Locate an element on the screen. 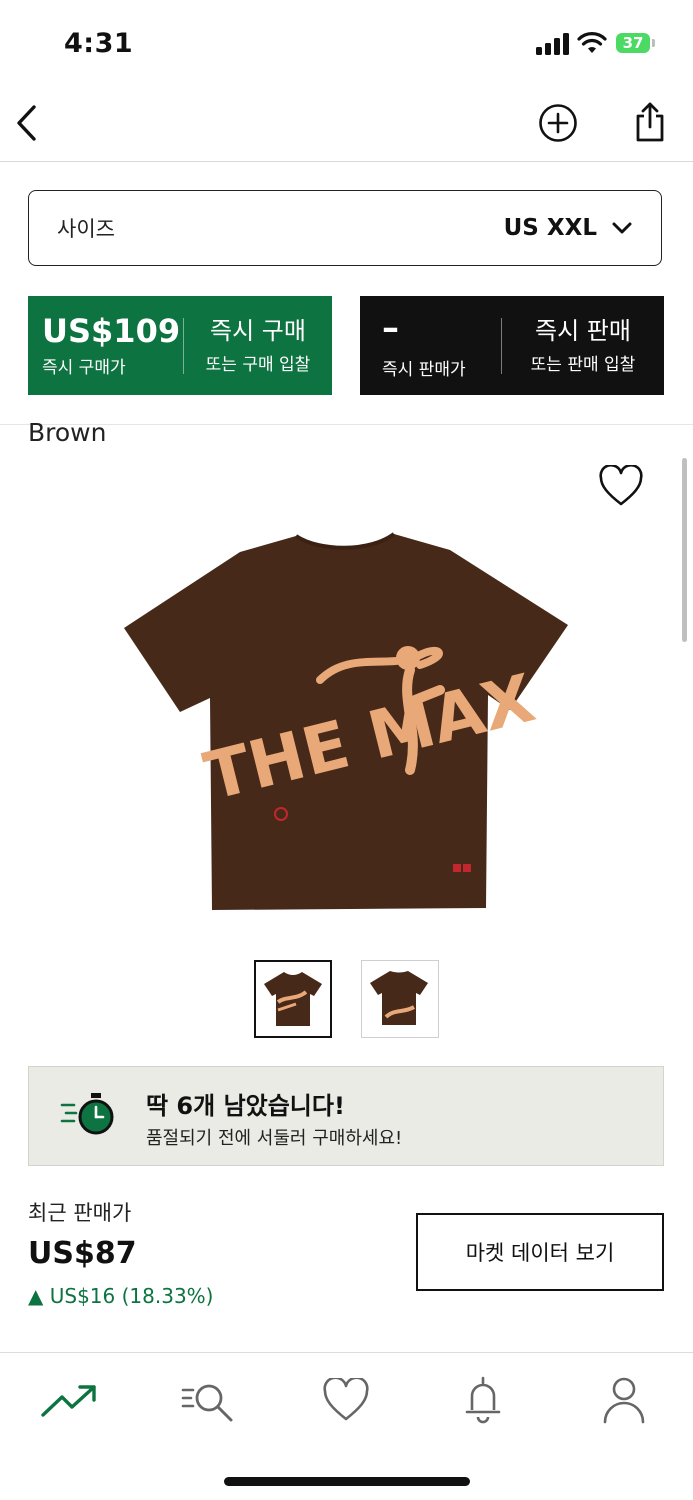 Image resolution: width=693 pixels, height=1500 pixels. sell-action-sub: 또는 판매 입찰 is located at coordinates (583, 365).